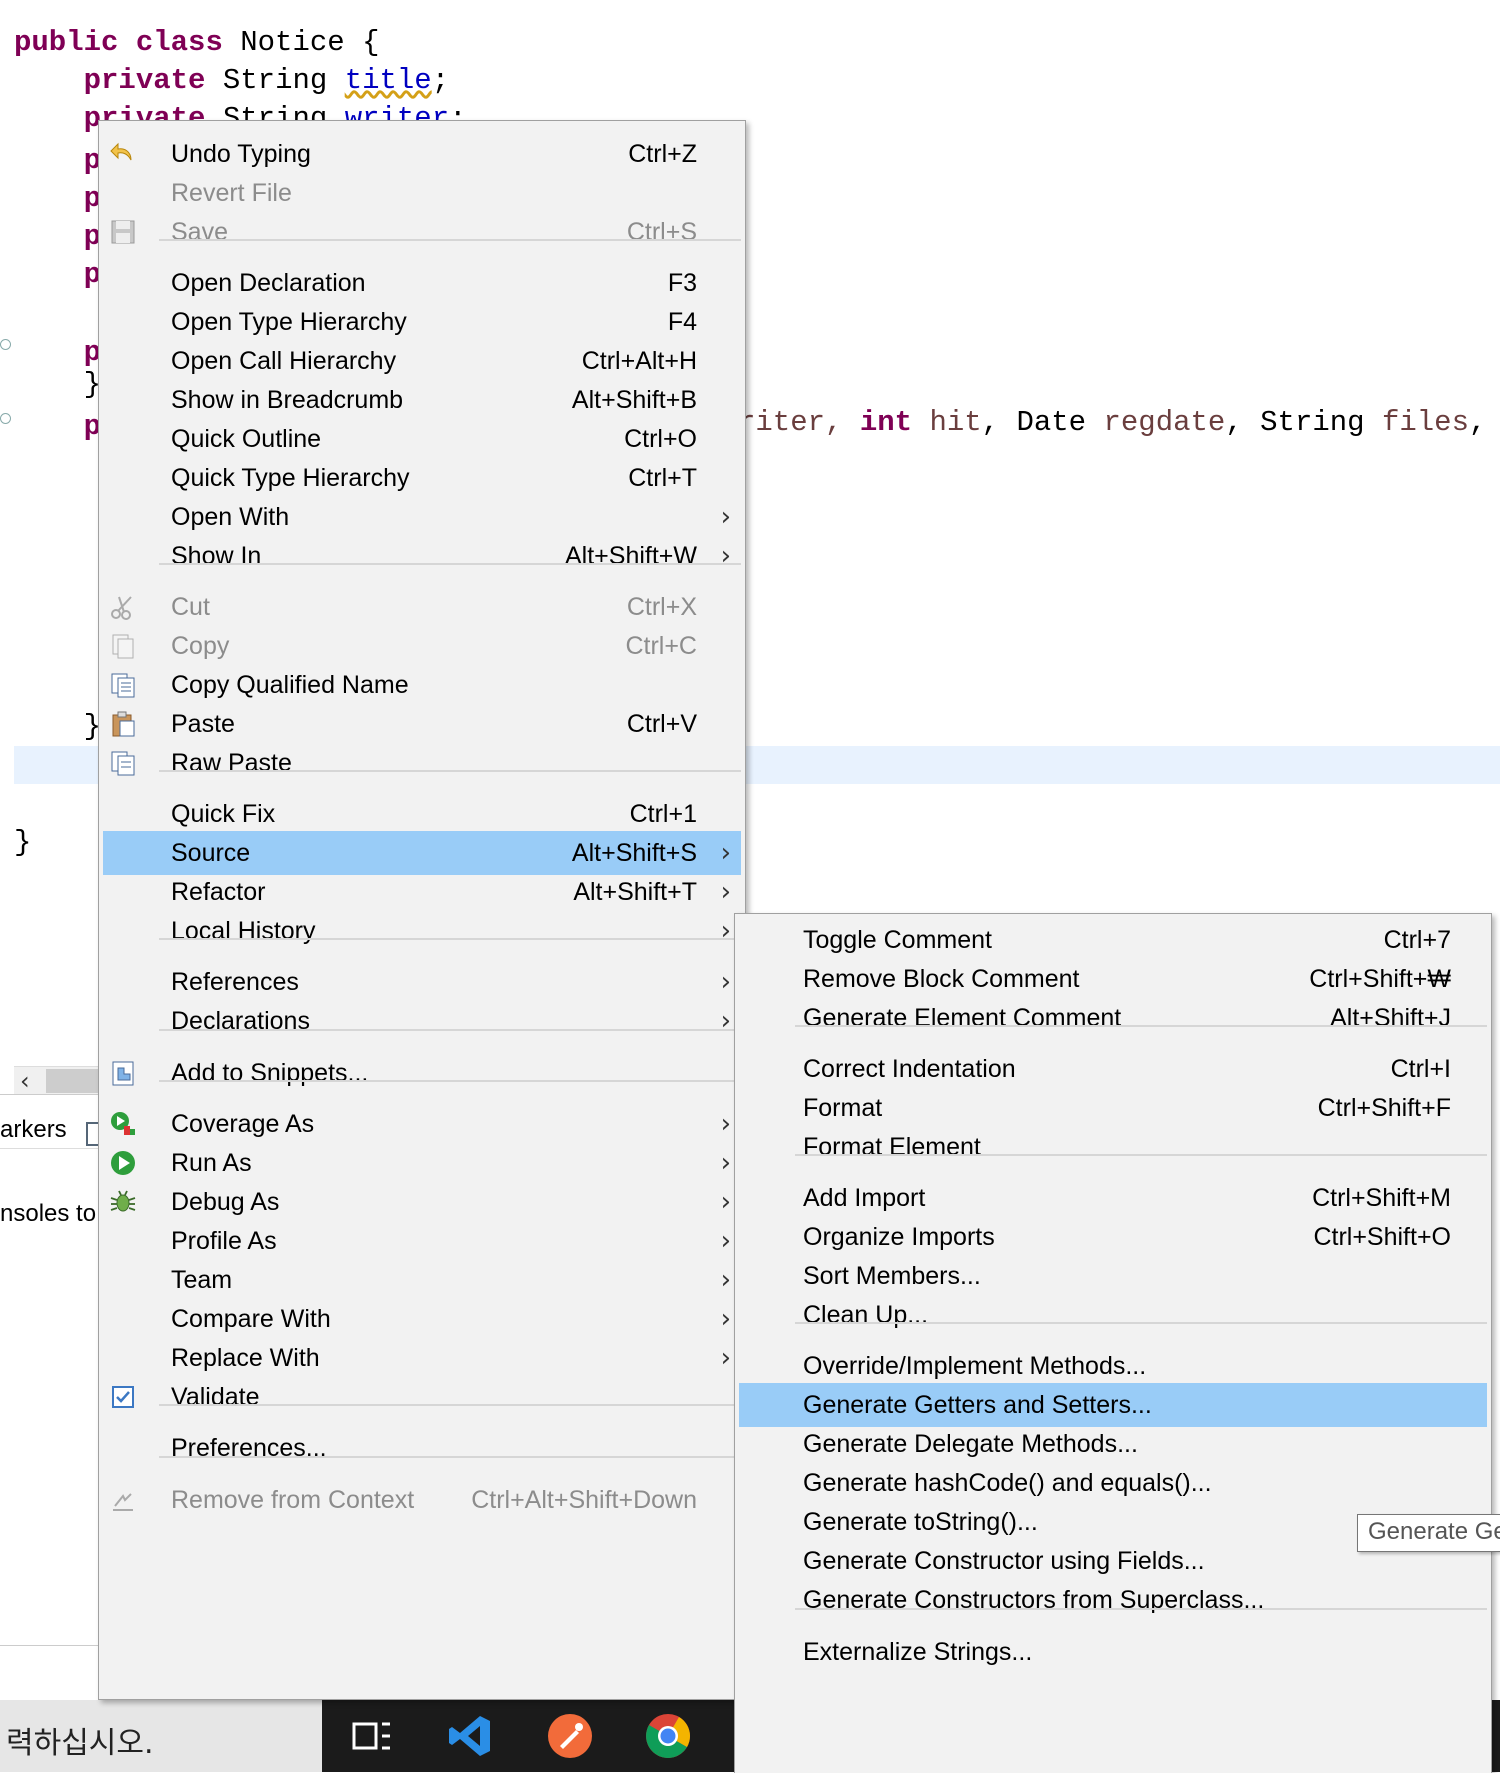 The image size is (1500, 1773). What do you see at coordinates (1113, 979) in the screenshot?
I see `submenu-item-remove-block-comment: Remove Block Comment Ctrl+Shift+₩` at bounding box center [1113, 979].